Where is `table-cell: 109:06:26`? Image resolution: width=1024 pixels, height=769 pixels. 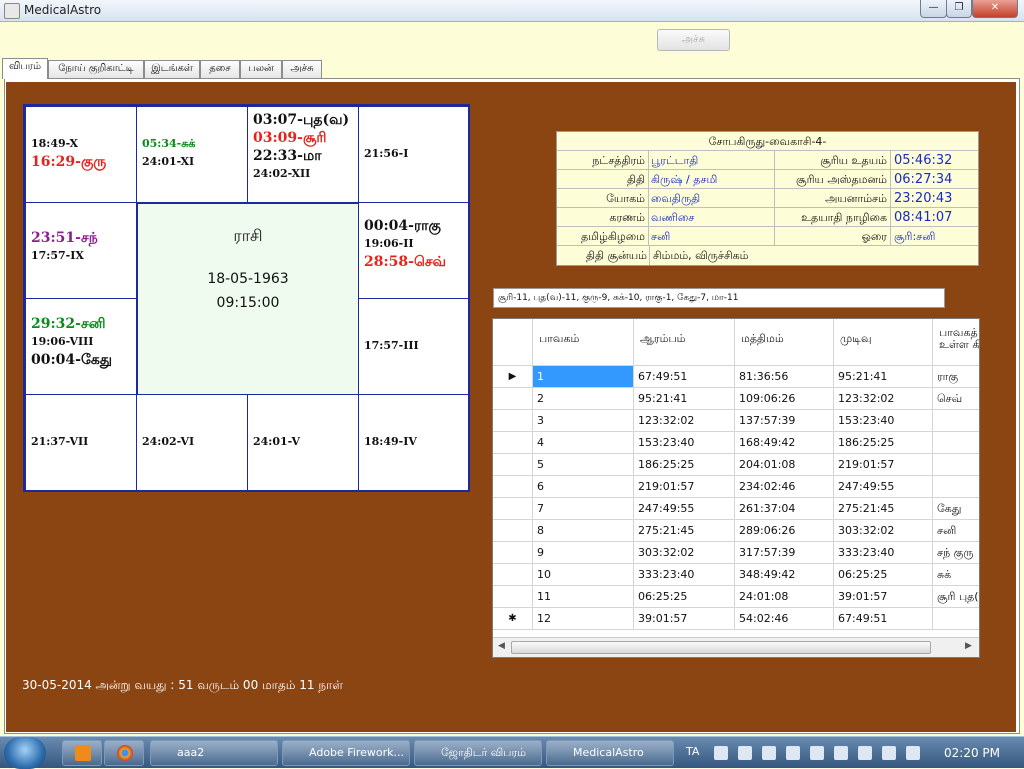
table-cell: 109:06:26 is located at coordinates (784, 399).